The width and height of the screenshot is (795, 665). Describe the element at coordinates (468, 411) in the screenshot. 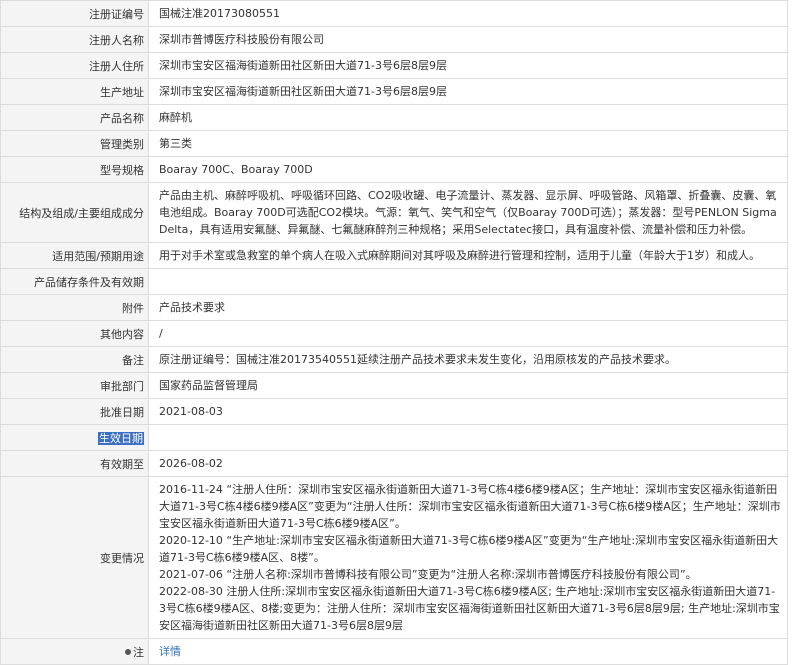

I see `value-approval-date: 2021-08-03` at that location.